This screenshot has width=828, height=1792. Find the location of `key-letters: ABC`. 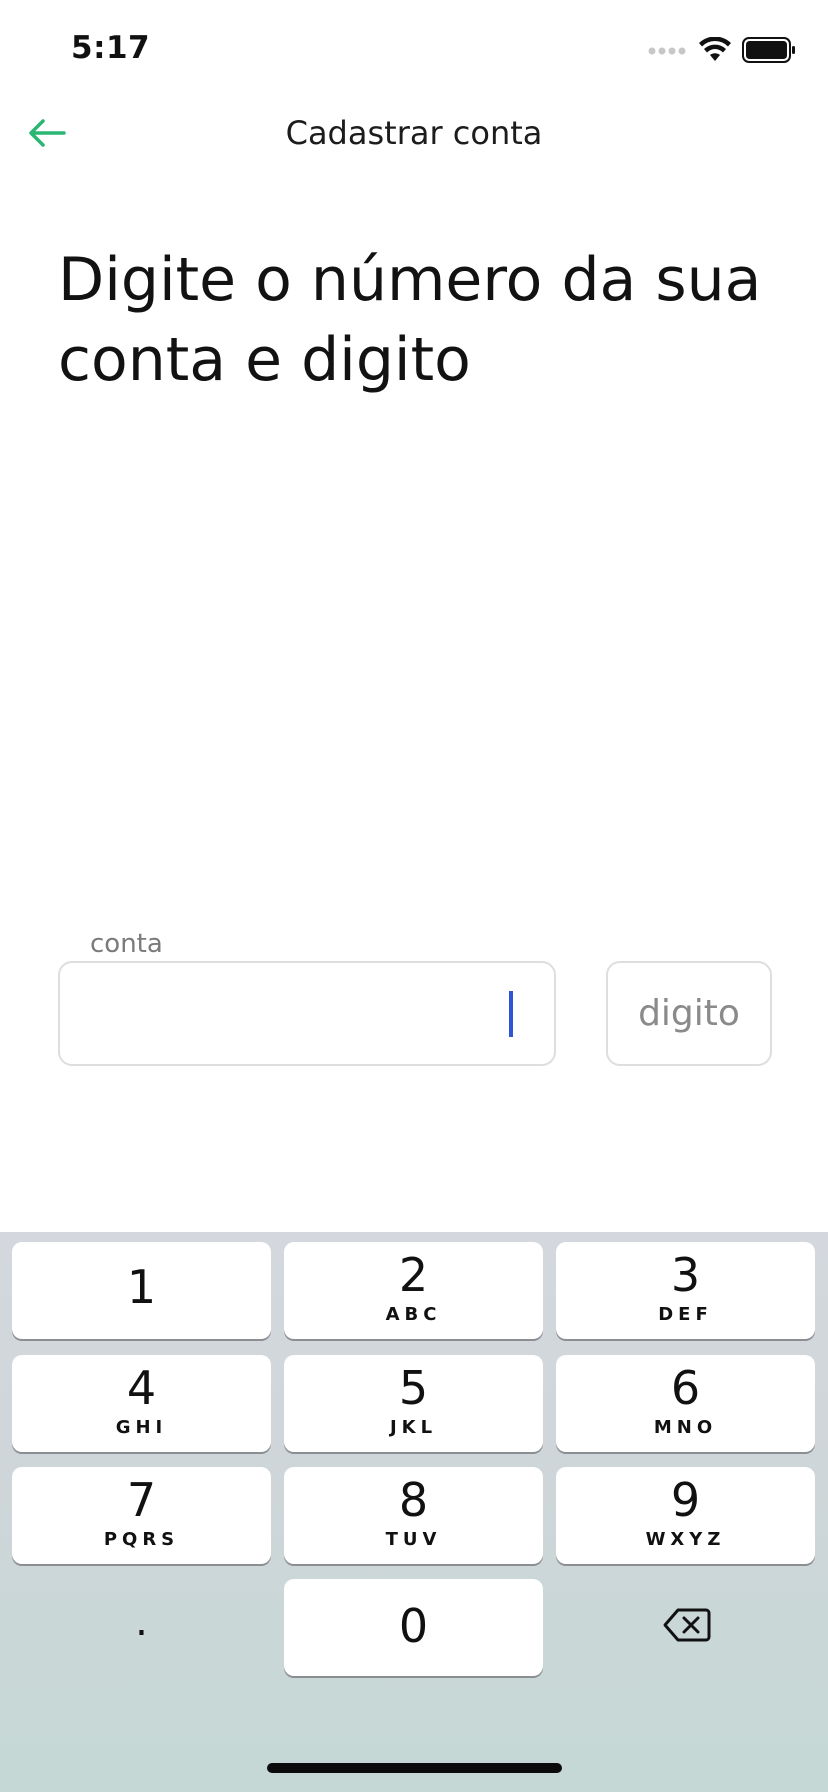

key-letters: ABC is located at coordinates (413, 1314).